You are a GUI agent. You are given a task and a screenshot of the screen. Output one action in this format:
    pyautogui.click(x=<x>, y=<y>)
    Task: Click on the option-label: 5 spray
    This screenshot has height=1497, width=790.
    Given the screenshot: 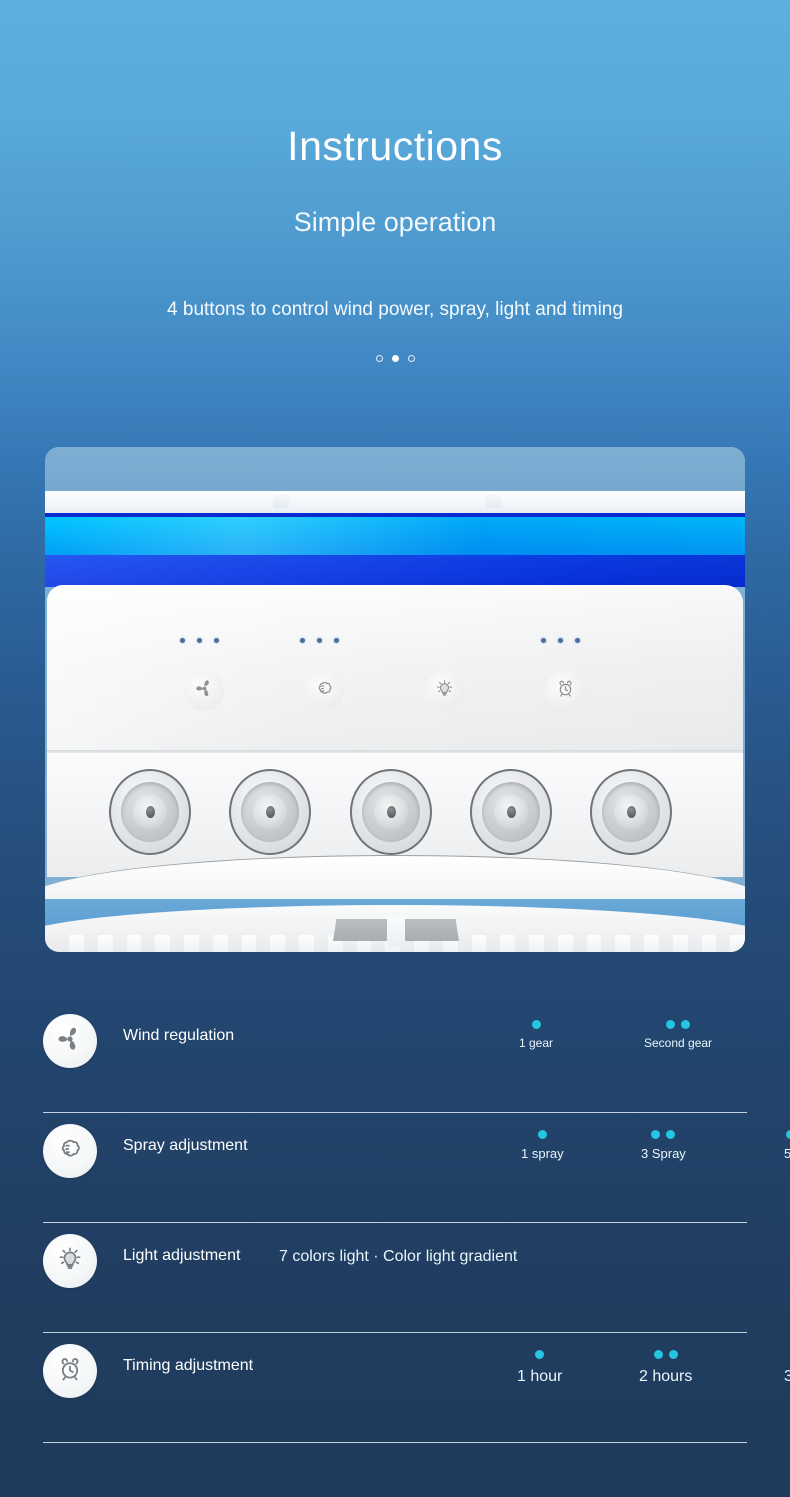 What is the action you would take?
    pyautogui.click(x=787, y=1153)
    